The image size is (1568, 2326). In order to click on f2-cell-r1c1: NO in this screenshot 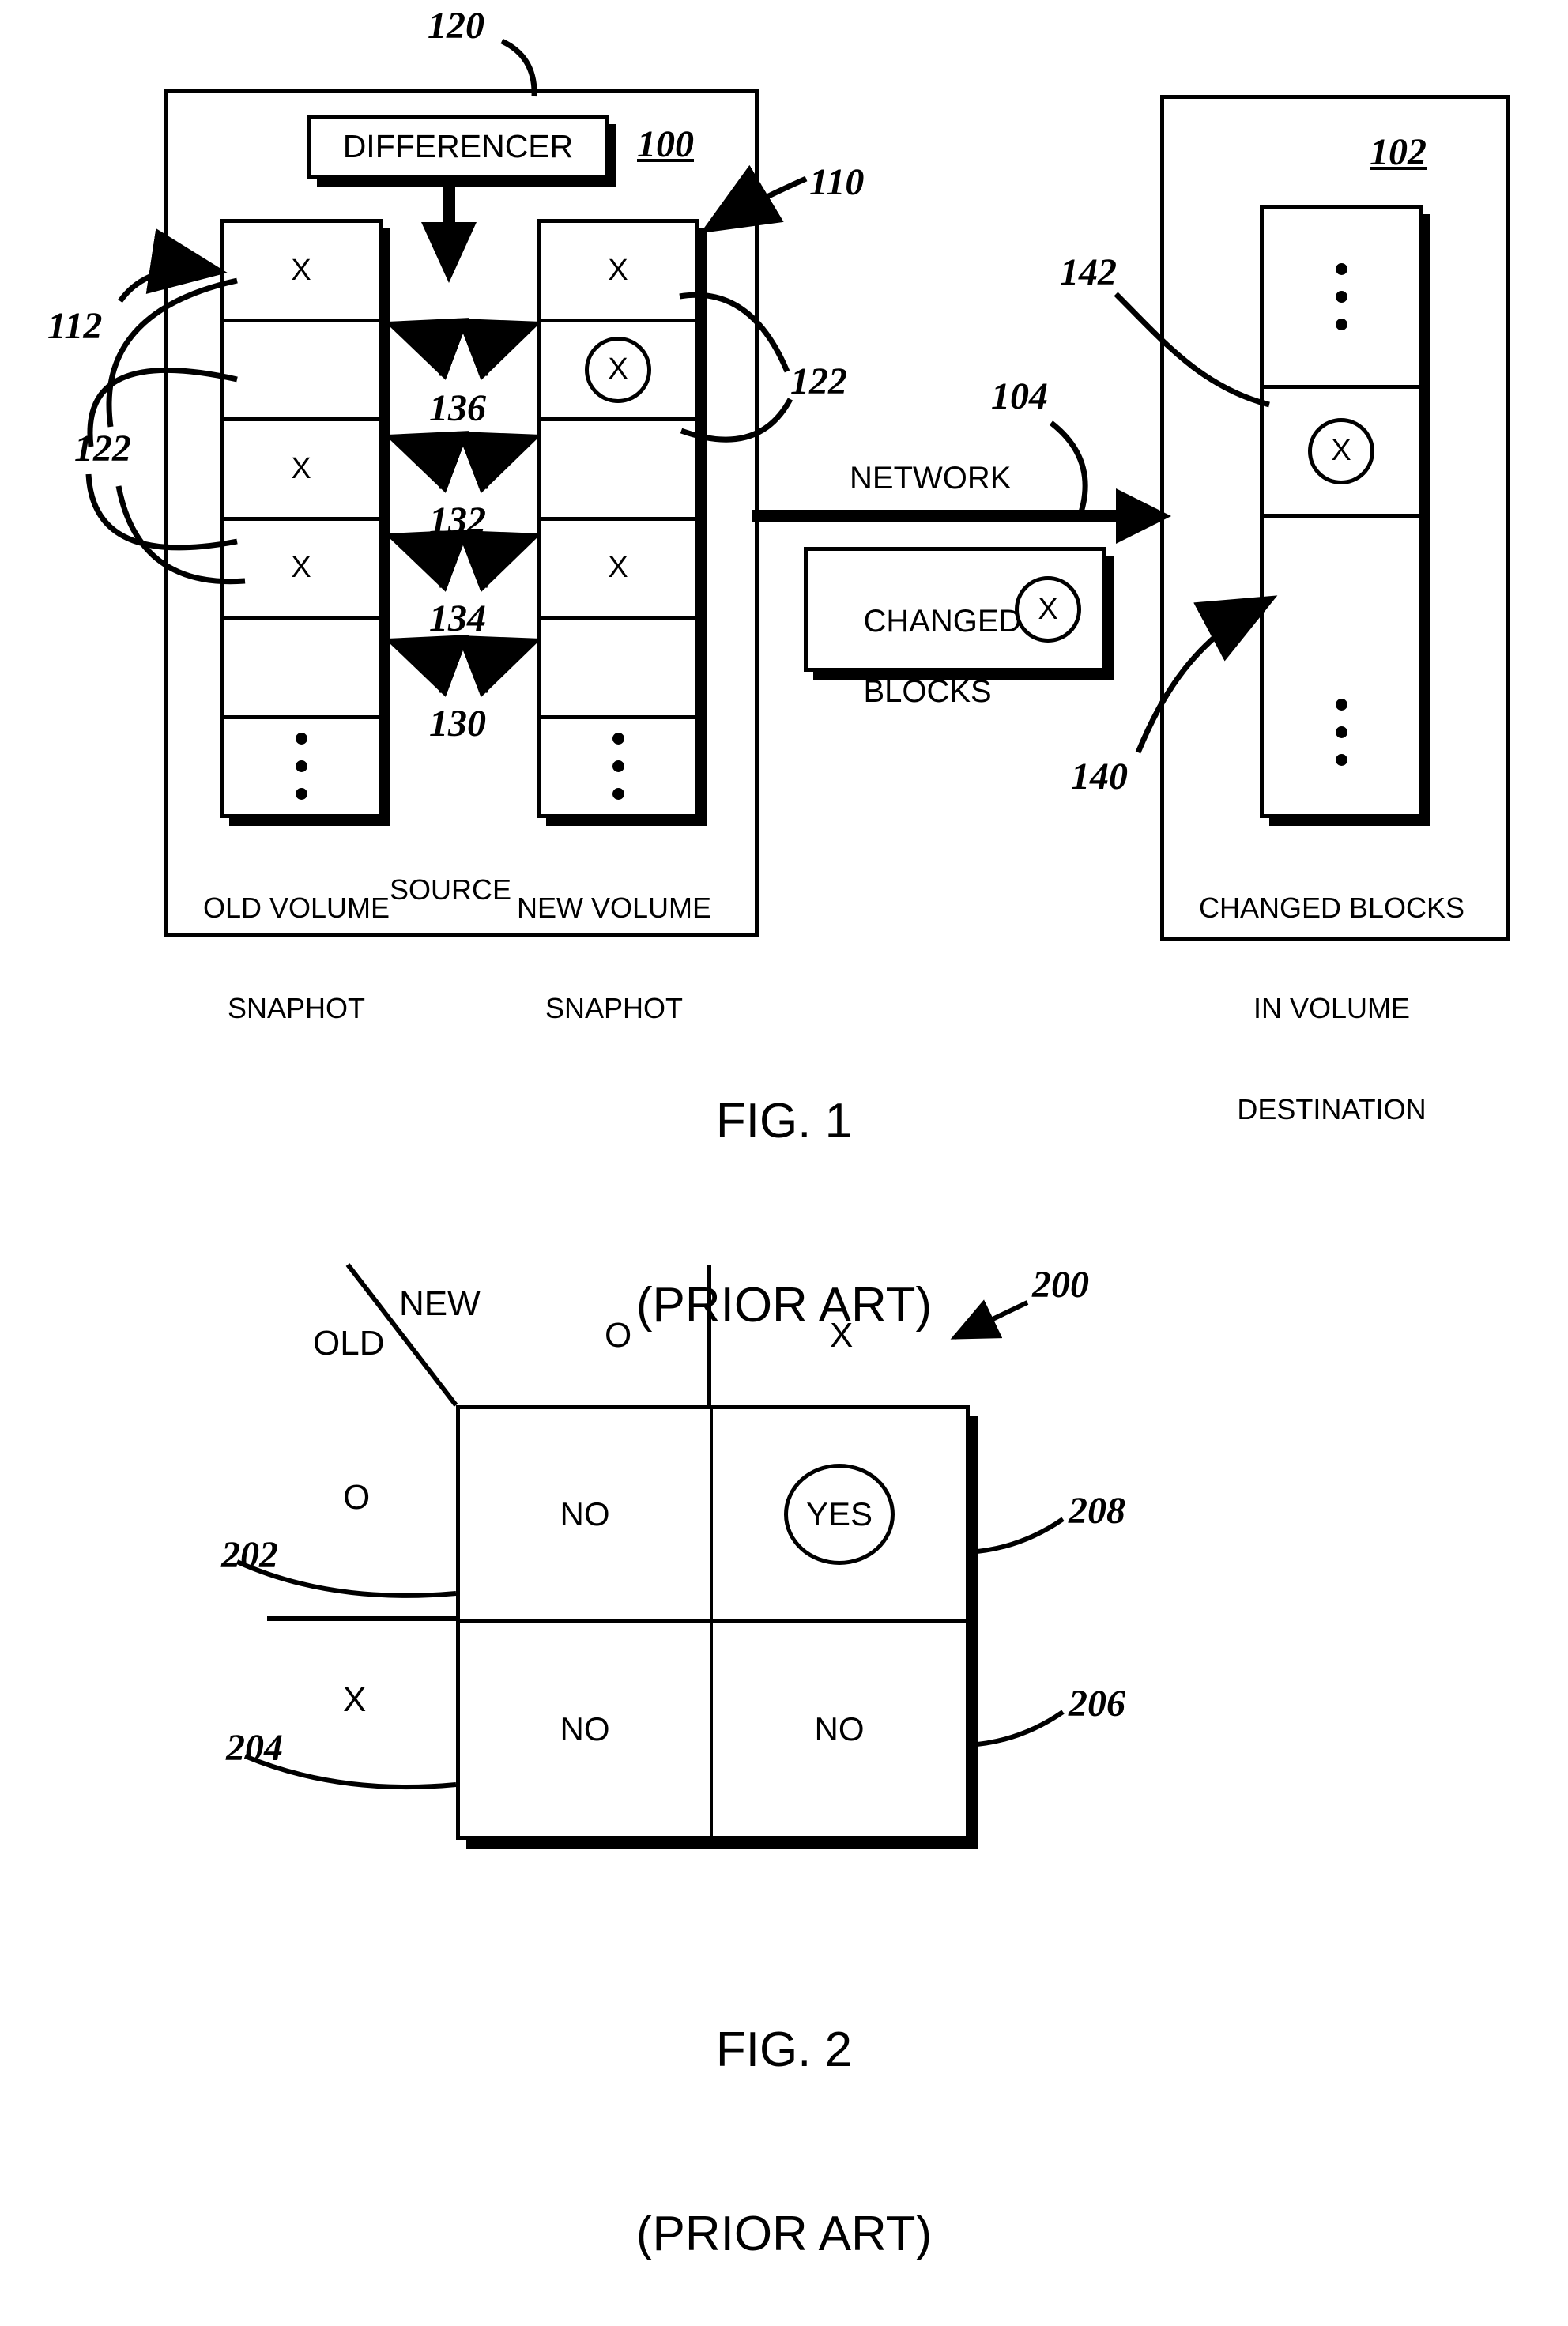, I will do `click(839, 1730)`.